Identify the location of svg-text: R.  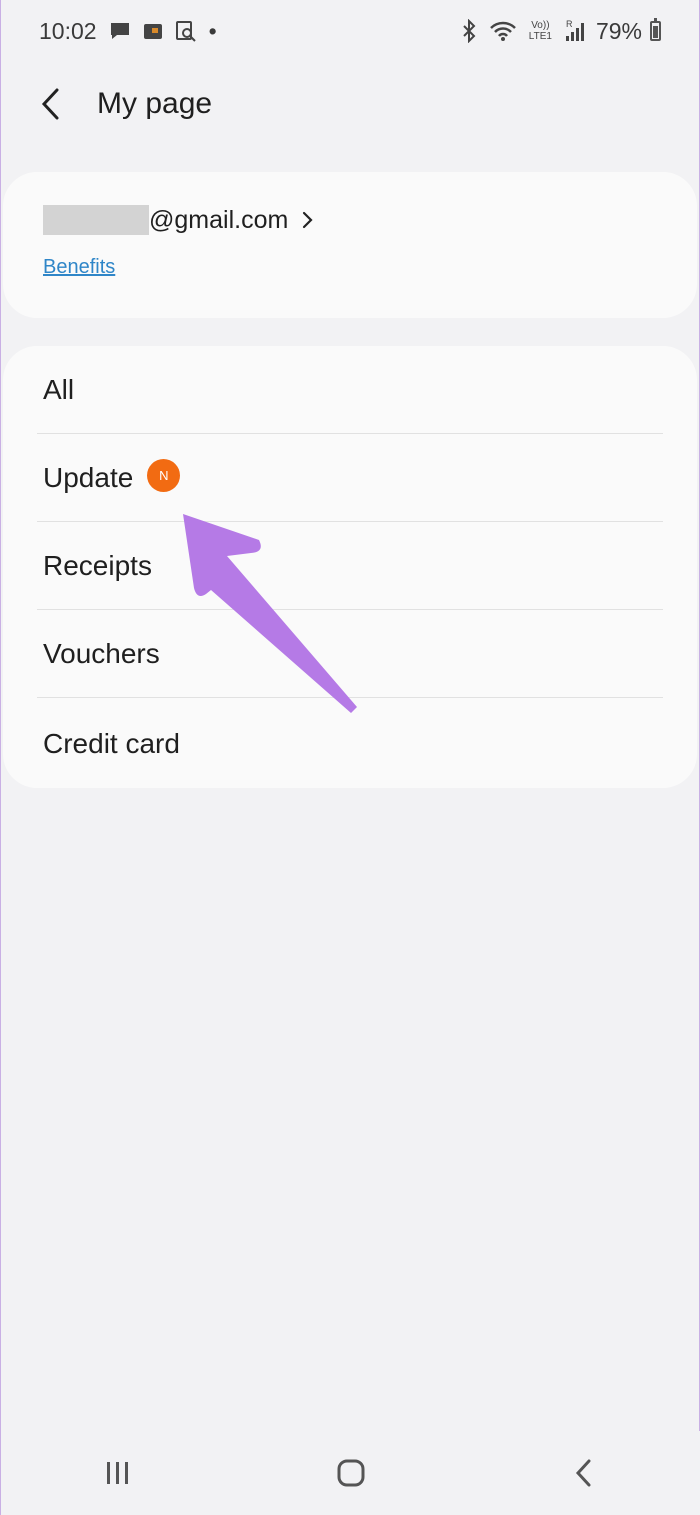
(569, 24).